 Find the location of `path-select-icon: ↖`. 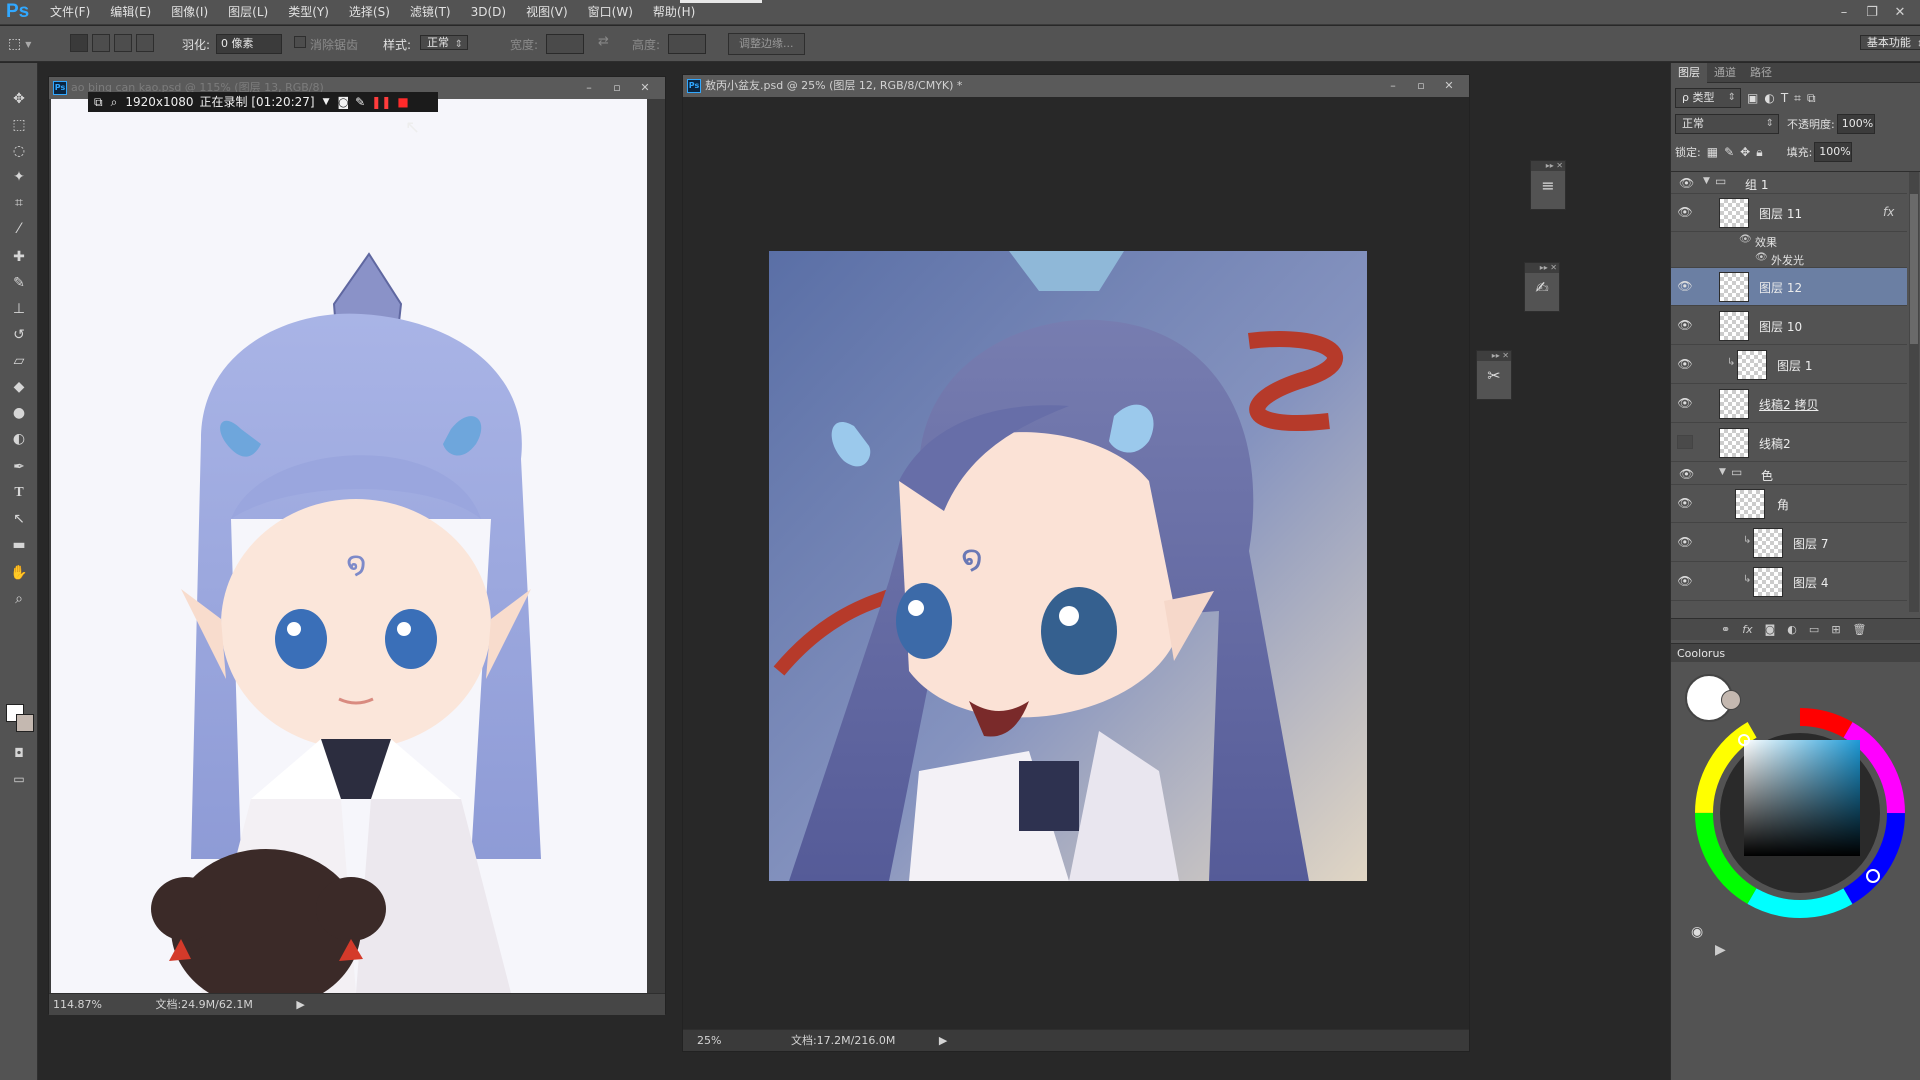

path-select-icon: ↖ is located at coordinates (19, 519).